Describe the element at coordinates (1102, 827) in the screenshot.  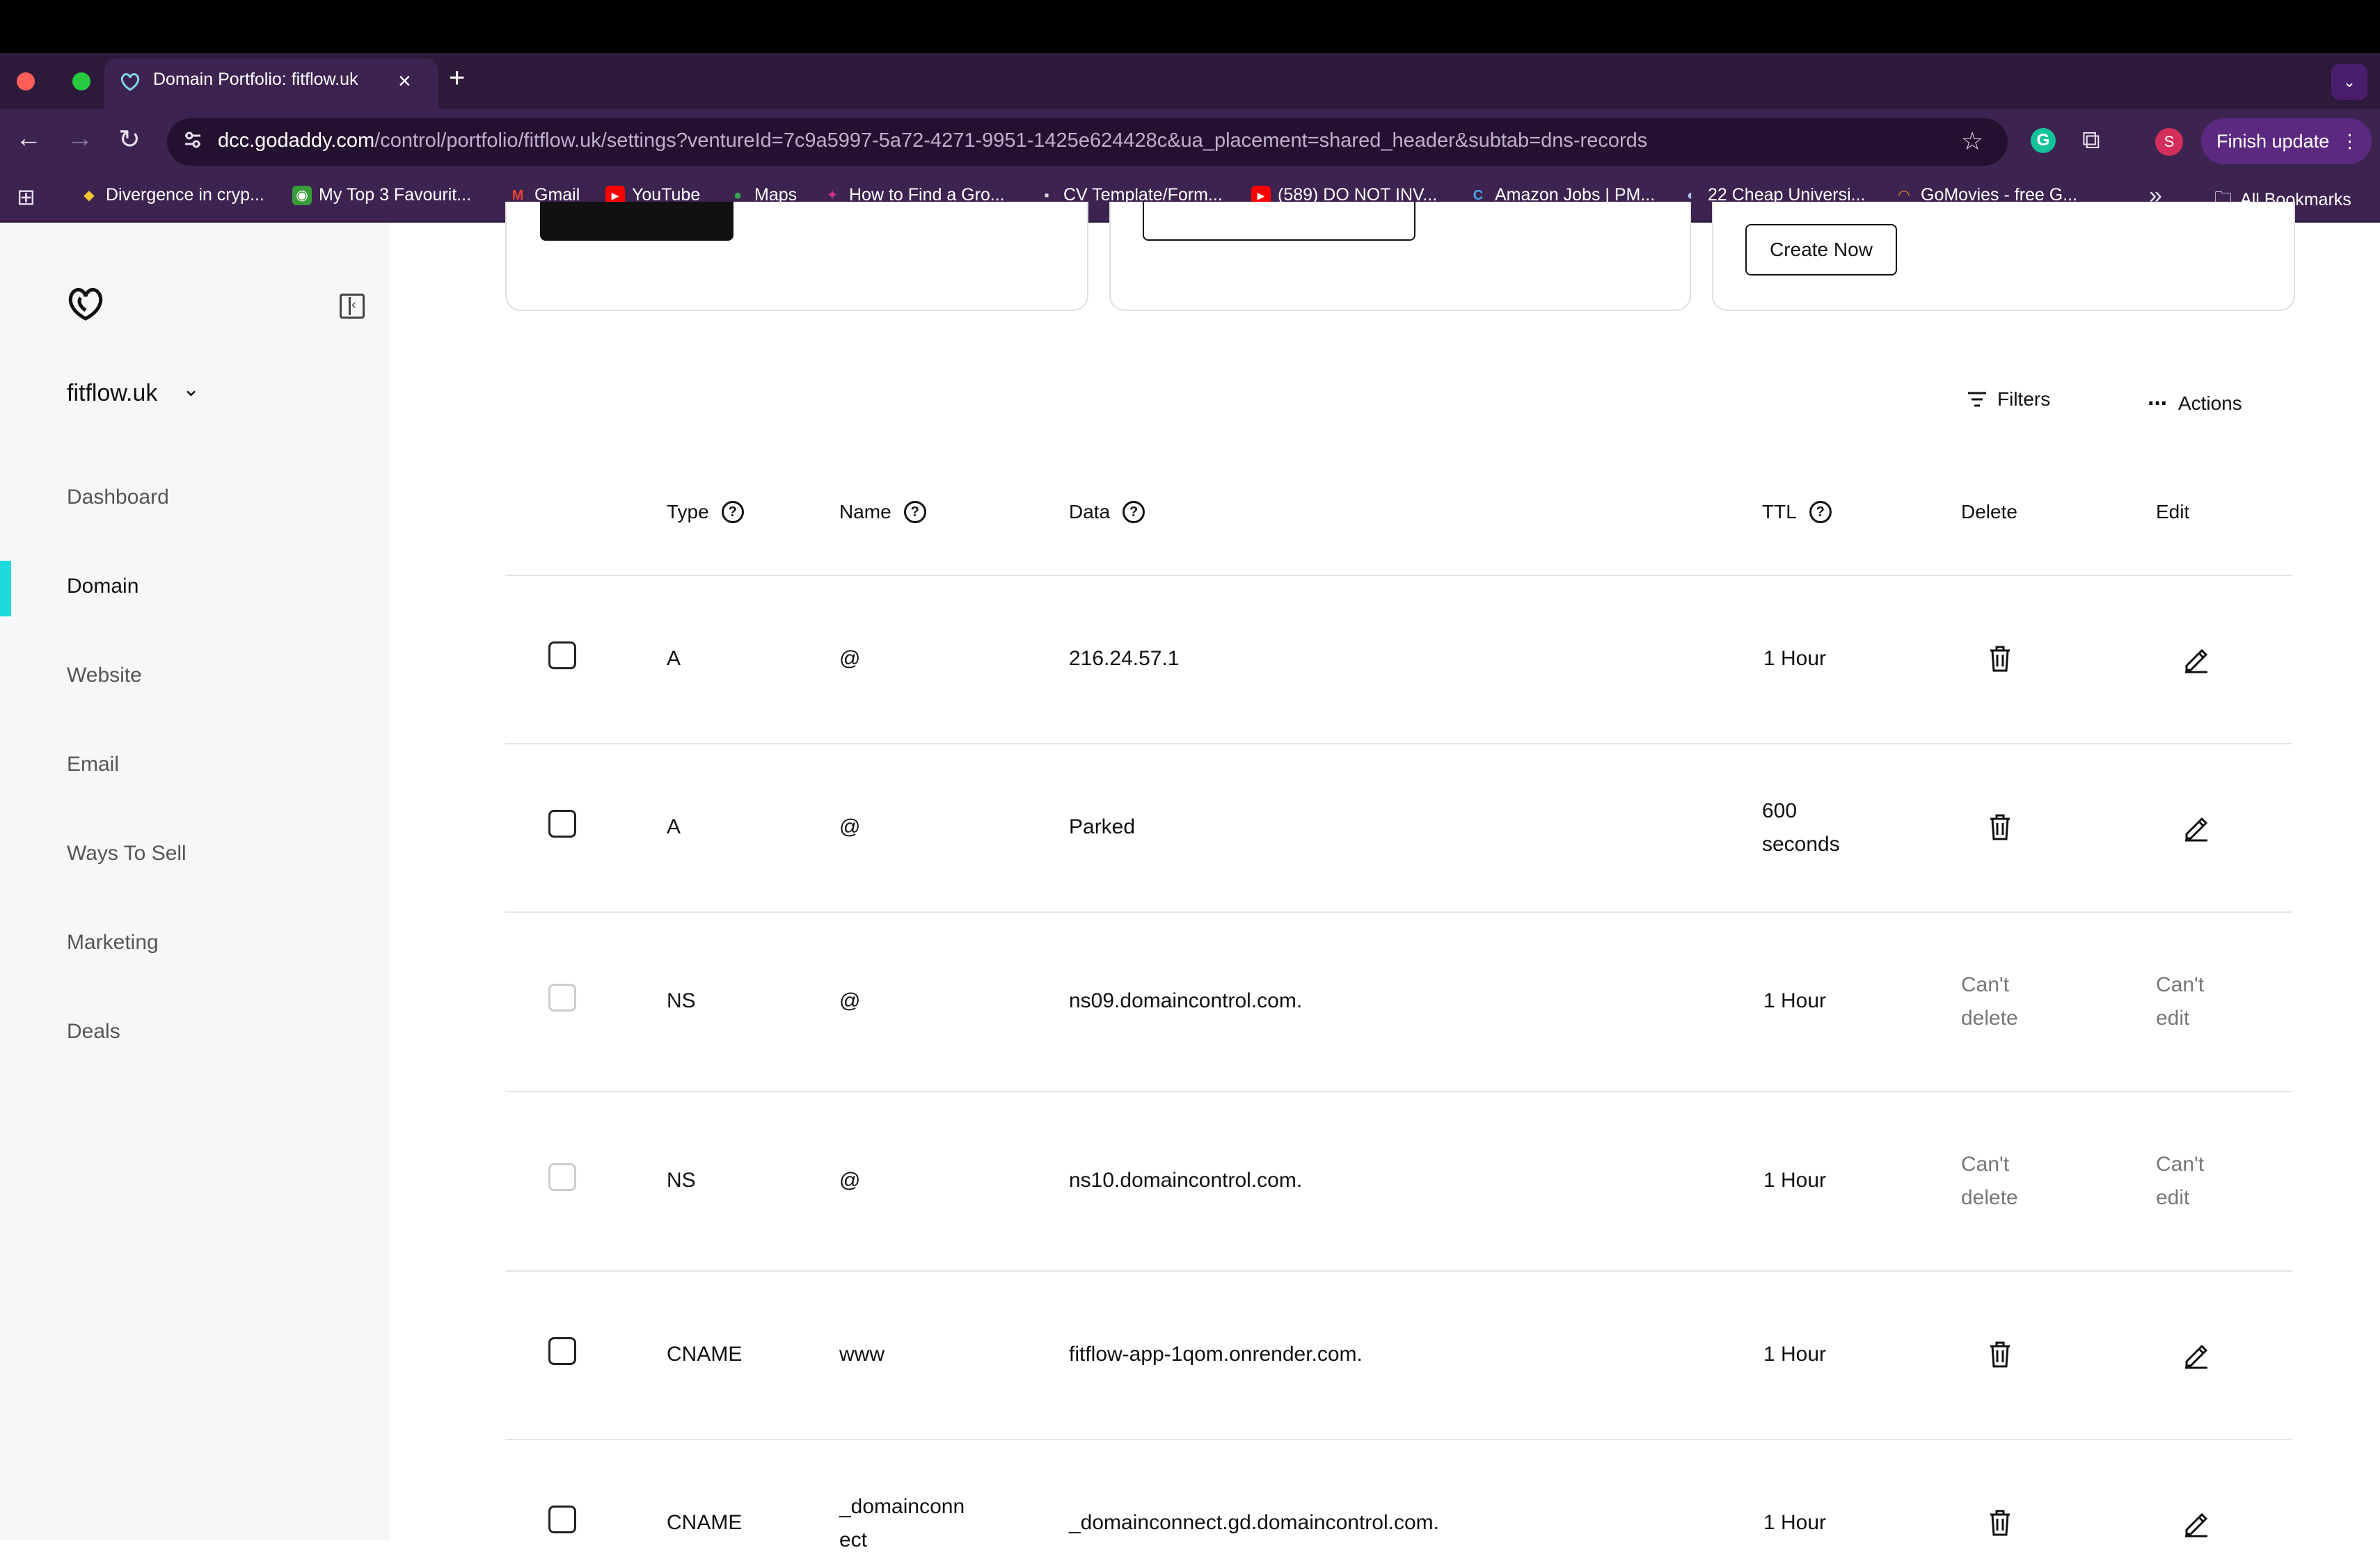
I see `record-data: Parked` at that location.